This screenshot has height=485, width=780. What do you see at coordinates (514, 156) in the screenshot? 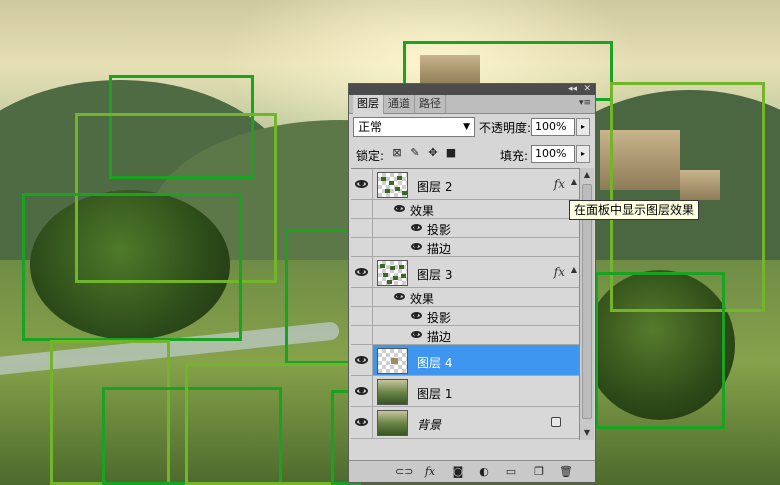
I see `fill-label: 填充:` at bounding box center [514, 156].